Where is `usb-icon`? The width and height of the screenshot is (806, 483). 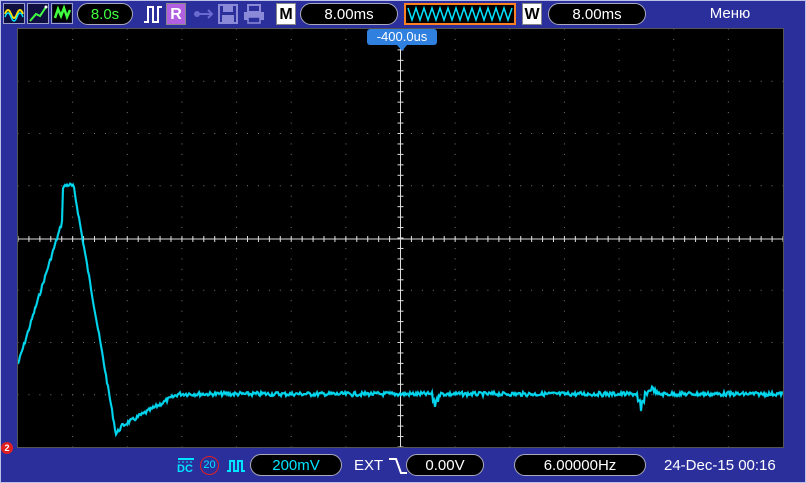 usb-icon is located at coordinates (204, 16).